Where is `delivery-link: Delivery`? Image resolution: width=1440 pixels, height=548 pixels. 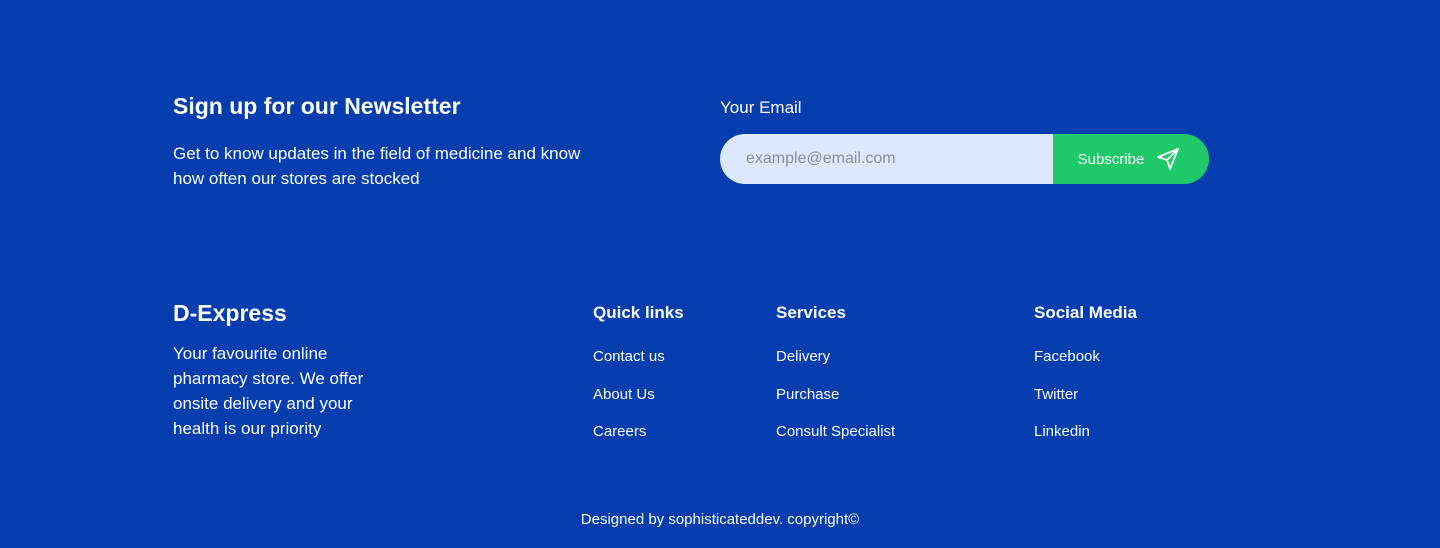 delivery-link: Delivery is located at coordinates (803, 356).